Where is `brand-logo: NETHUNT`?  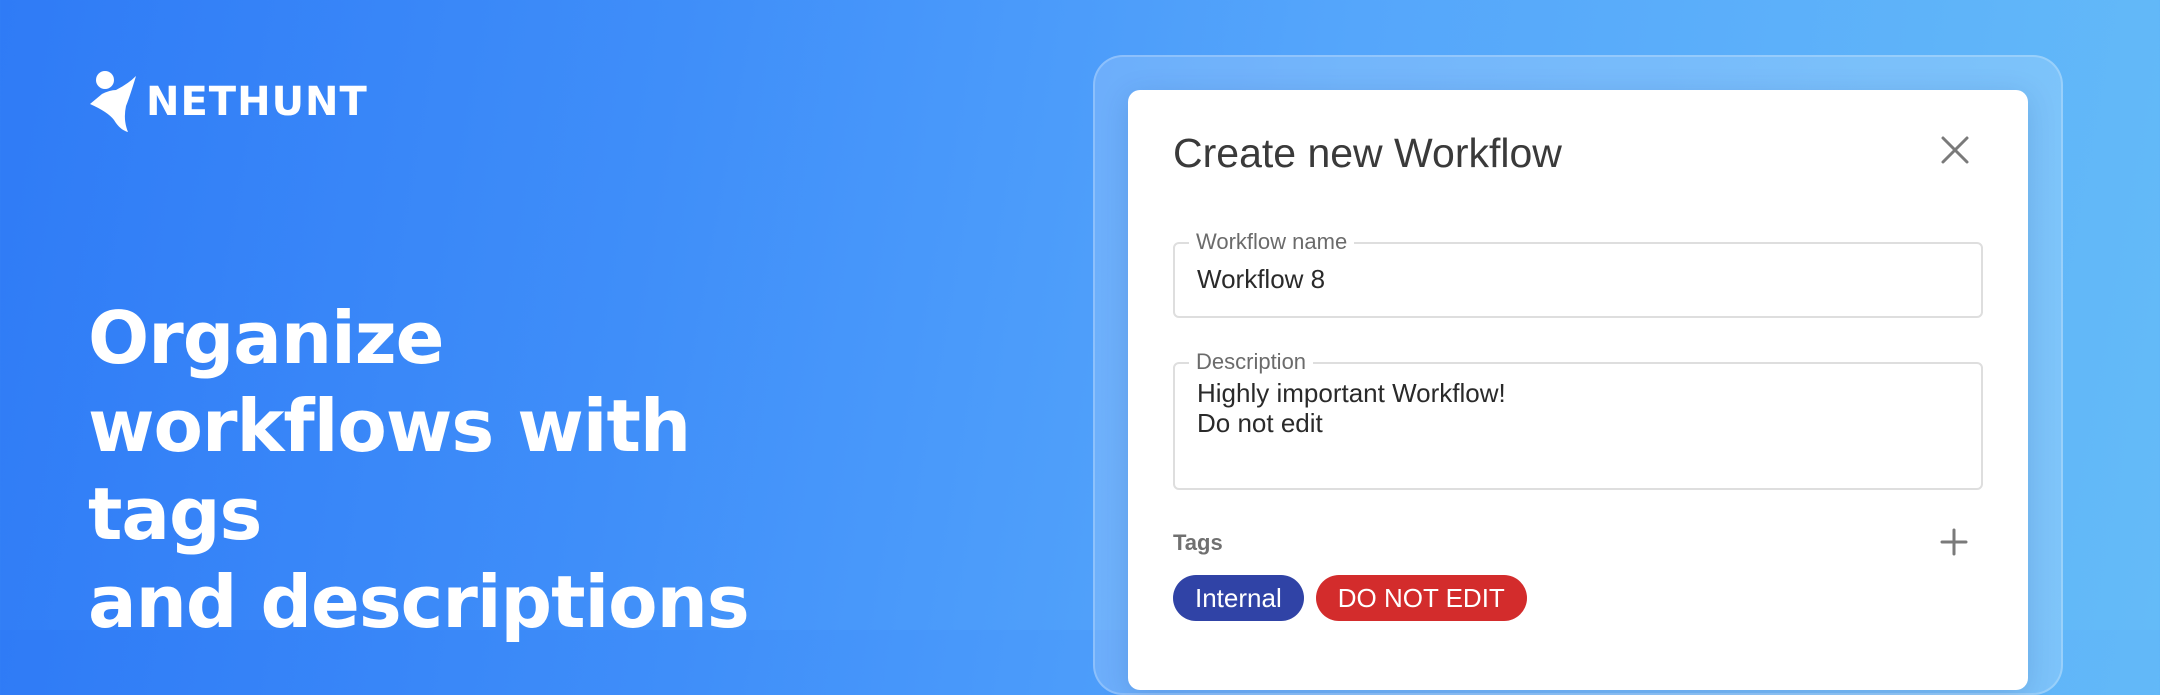
brand-logo: NETHUNT is located at coordinates (229, 102).